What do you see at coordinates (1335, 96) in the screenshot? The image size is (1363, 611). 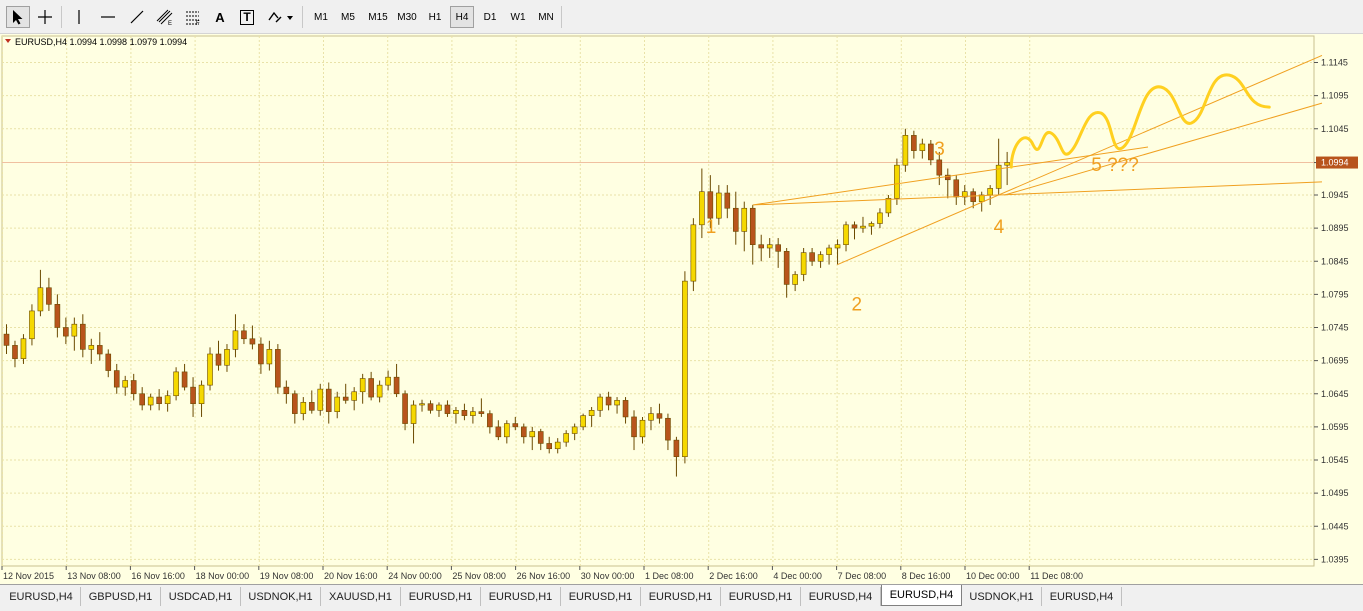 I see `price-tick-label: 1.1095` at bounding box center [1335, 96].